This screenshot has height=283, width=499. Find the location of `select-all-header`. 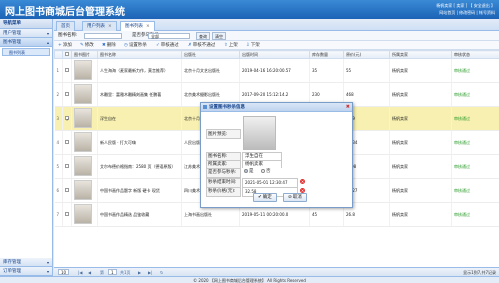

select-all-header is located at coordinates (67, 54).